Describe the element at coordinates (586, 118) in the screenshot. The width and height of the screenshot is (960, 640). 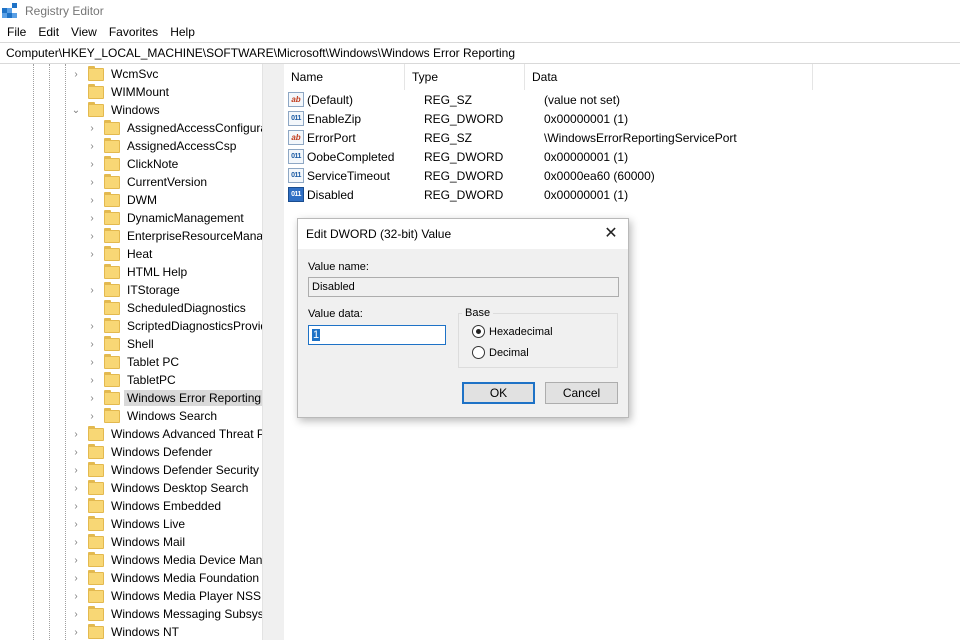
I see `value-data: 0x00000001 (1)` at that location.